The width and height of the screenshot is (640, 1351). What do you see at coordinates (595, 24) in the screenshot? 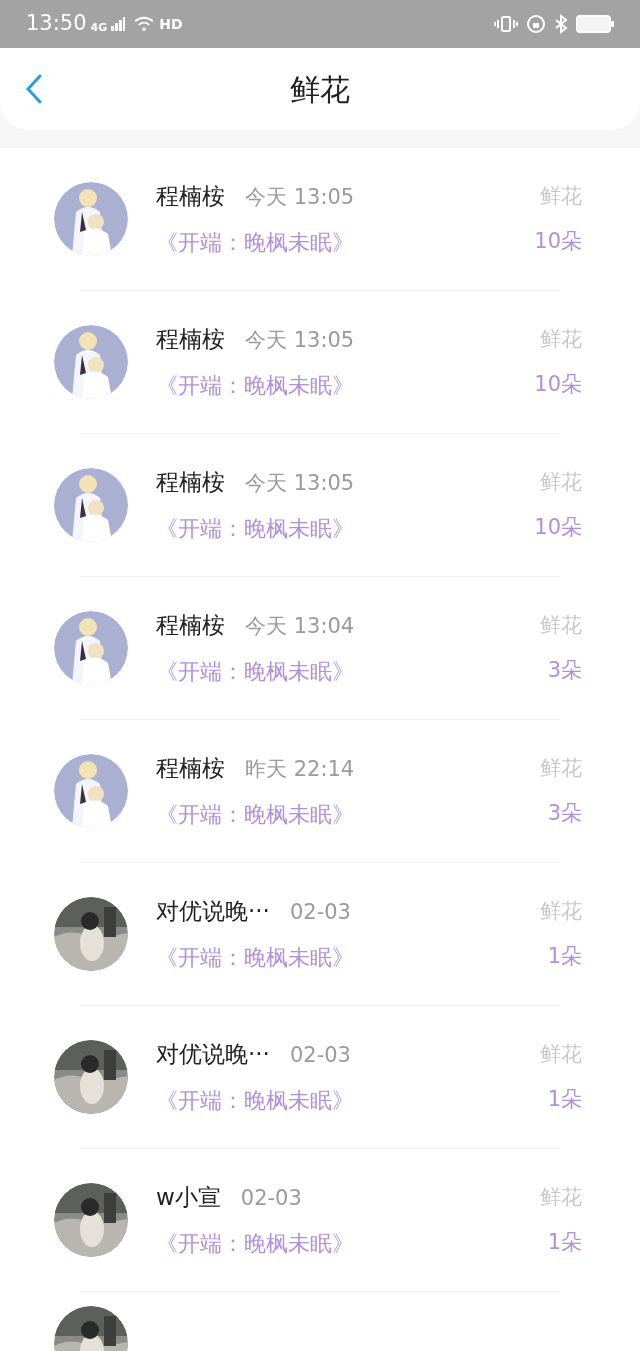
I see `battery-icon` at bounding box center [595, 24].